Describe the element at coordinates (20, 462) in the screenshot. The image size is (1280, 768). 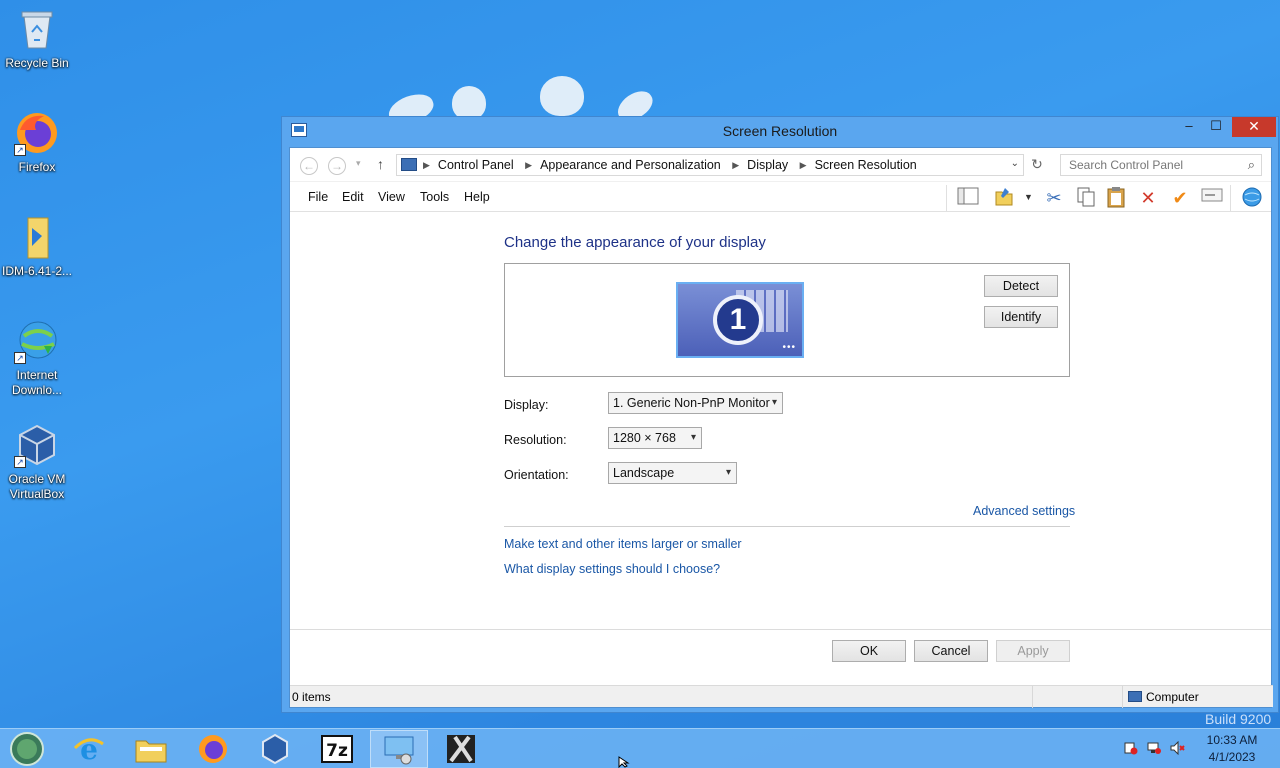
I see `shortcut-arrow-icon: ↗` at that location.